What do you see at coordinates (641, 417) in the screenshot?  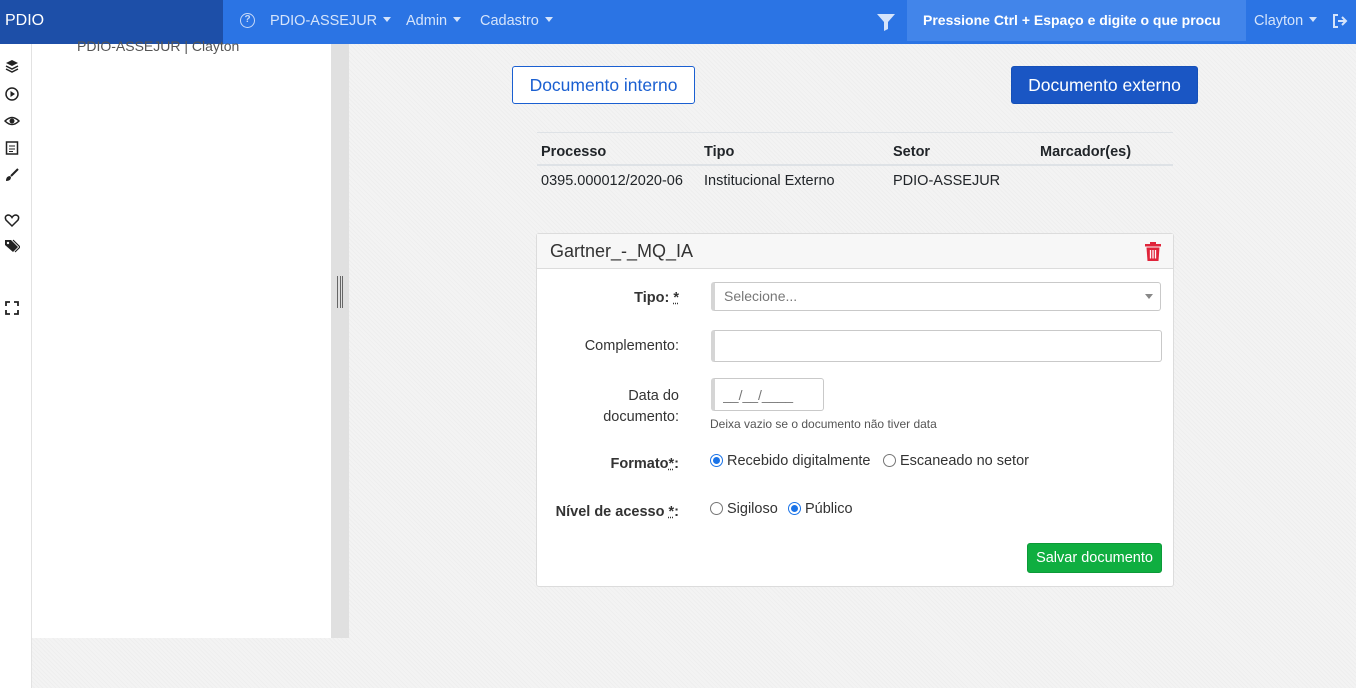 I see `data-label-line2: documento:` at bounding box center [641, 417].